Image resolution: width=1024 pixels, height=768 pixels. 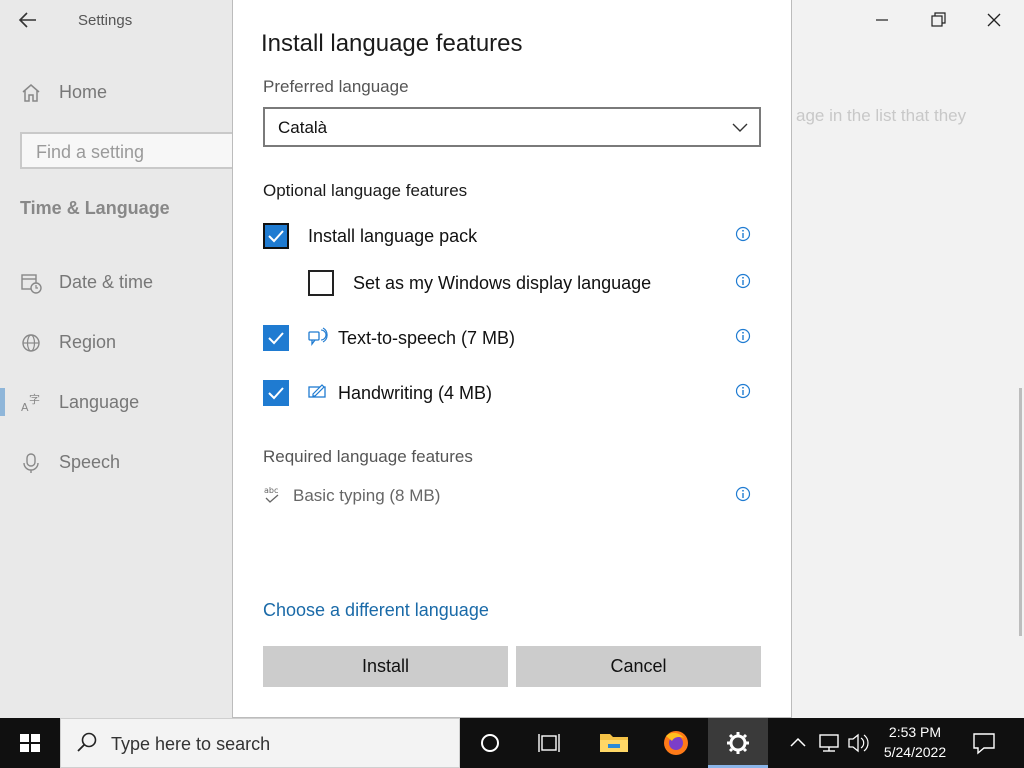 I want to click on cortana-button, so click(x=490, y=743).